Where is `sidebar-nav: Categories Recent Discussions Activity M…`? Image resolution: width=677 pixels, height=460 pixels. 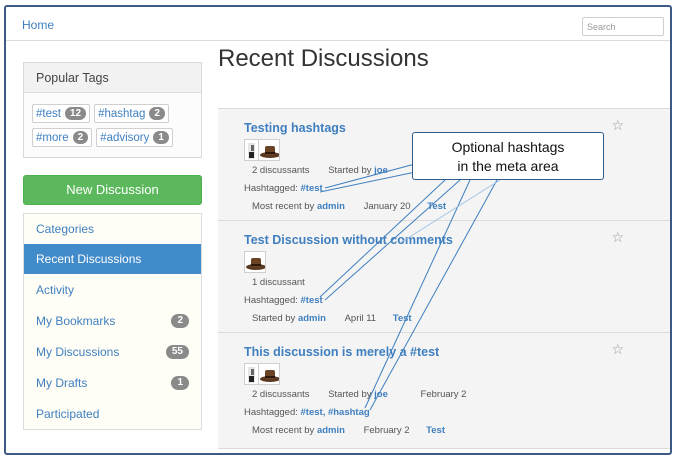
sidebar-nav: Categories Recent Discussions Activity M… is located at coordinates (112, 321).